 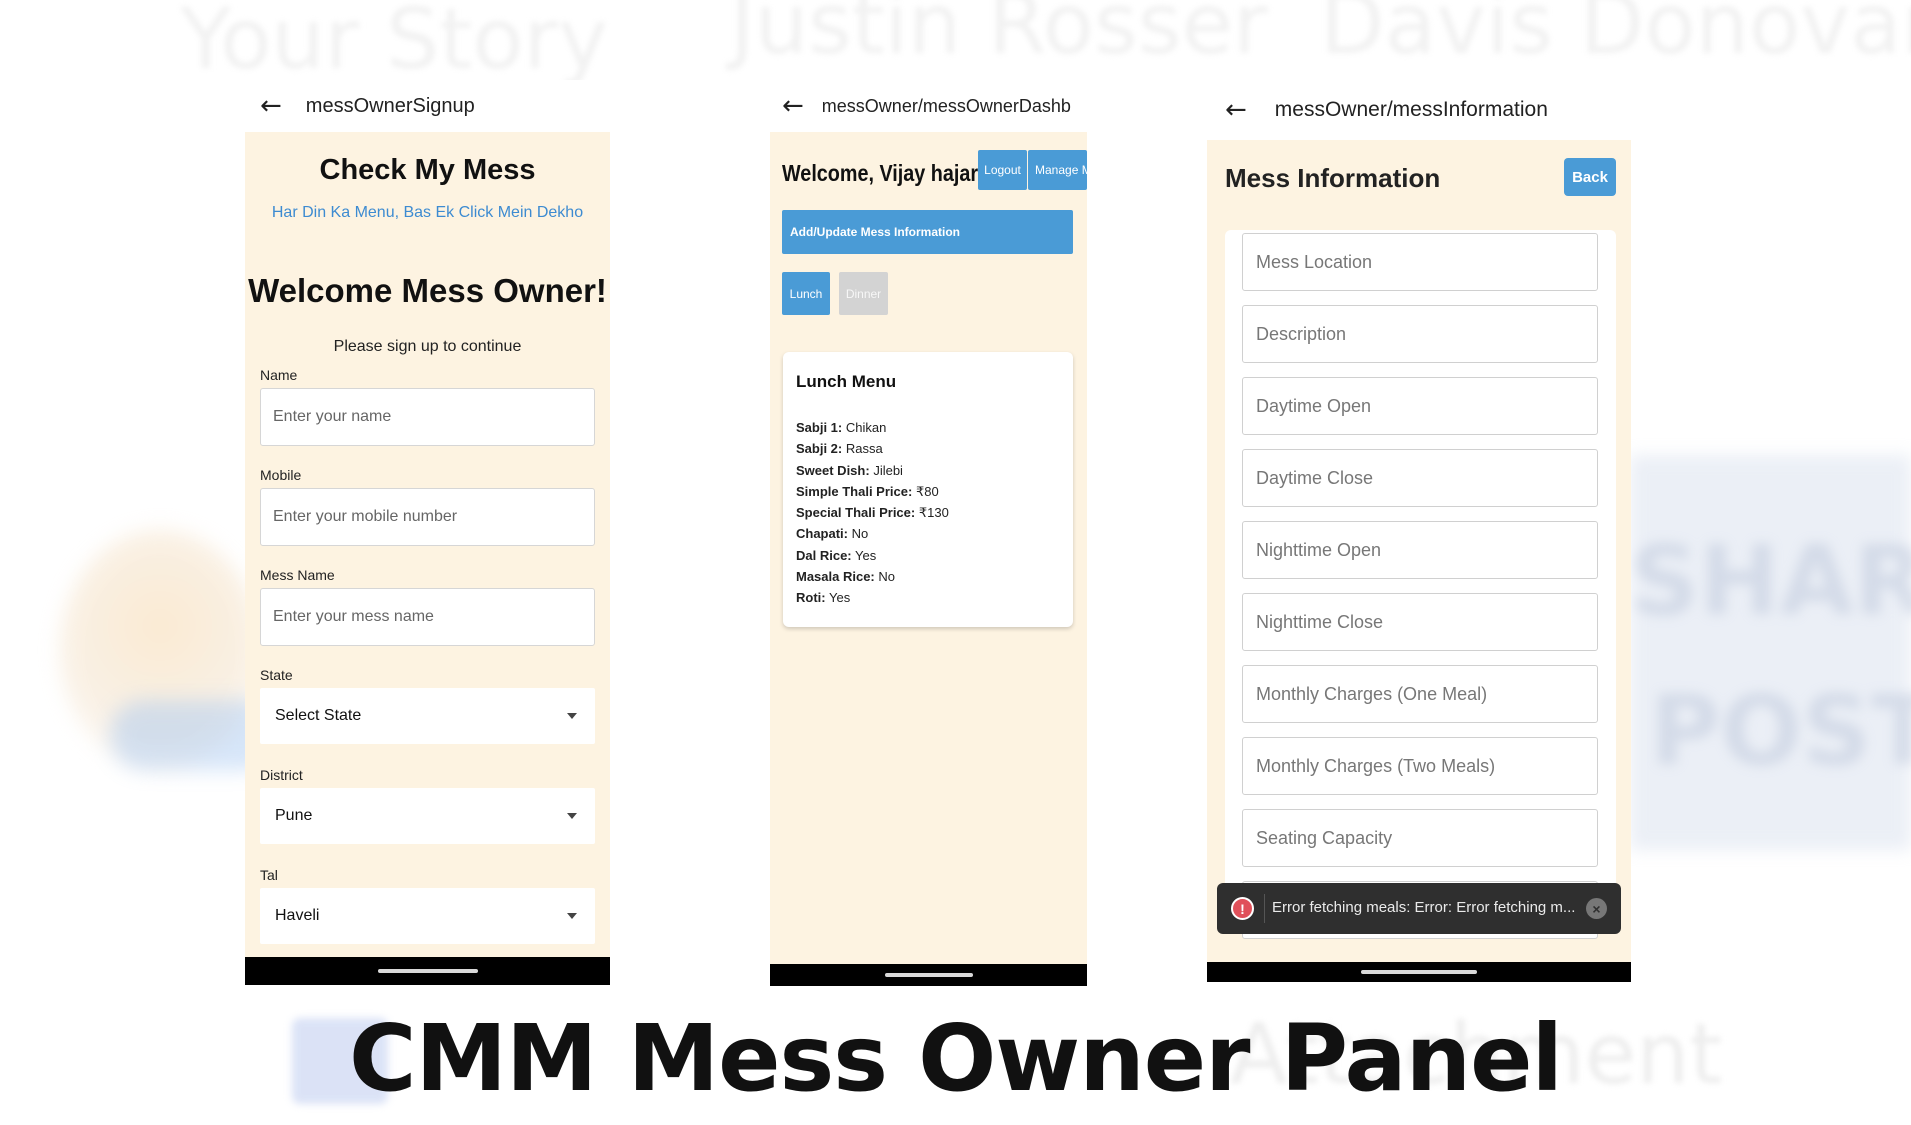 What do you see at coordinates (1057, 170) in the screenshot?
I see `manage-menu-button: Manage M` at bounding box center [1057, 170].